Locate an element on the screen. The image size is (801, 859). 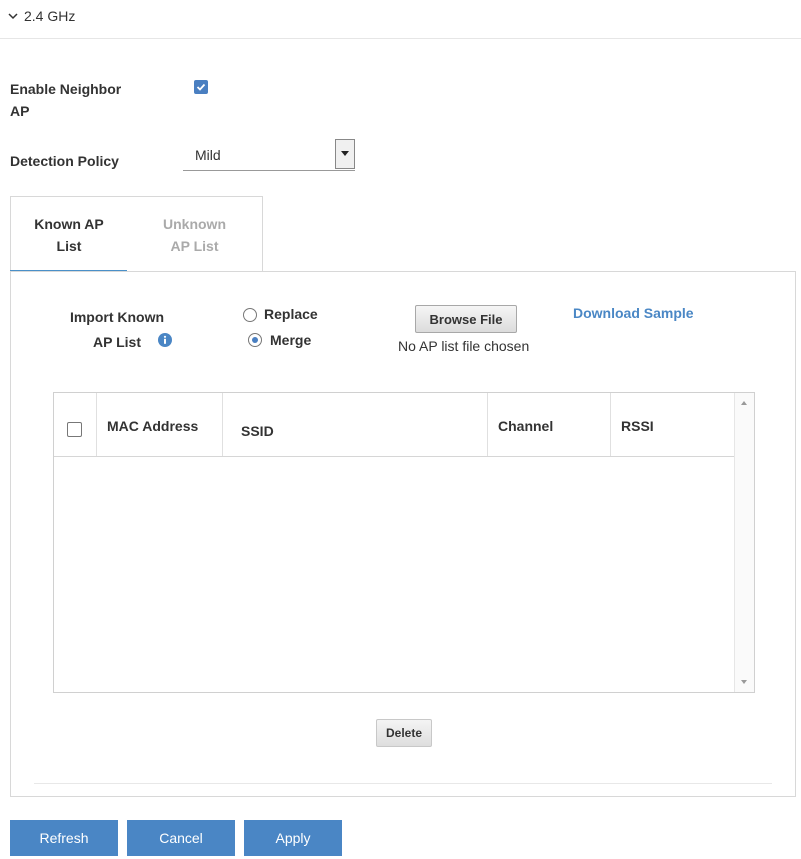
download-sample-link: Download Sample is located at coordinates (633, 313).